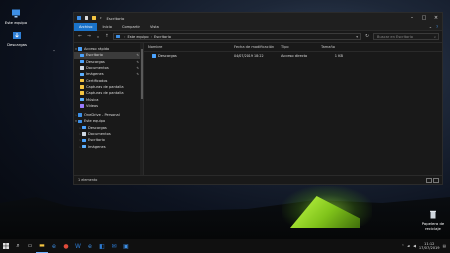  What do you see at coordinates (80, 49) in the screenshot?
I see `star-icon` at bounding box center [80, 49].